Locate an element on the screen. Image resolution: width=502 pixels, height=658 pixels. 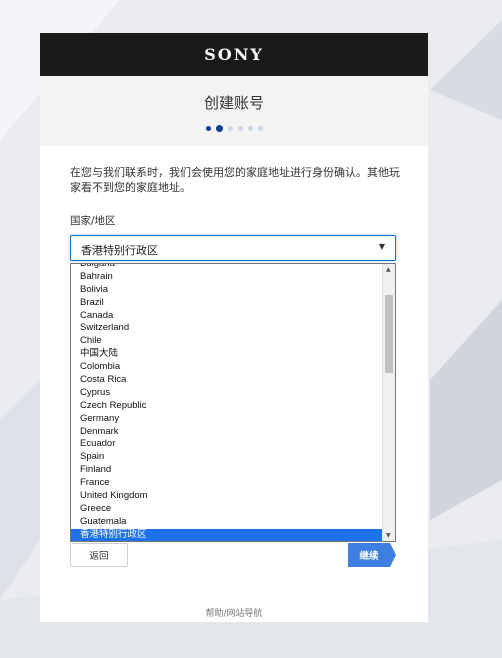
country-option: Finland is located at coordinates (227, 470).